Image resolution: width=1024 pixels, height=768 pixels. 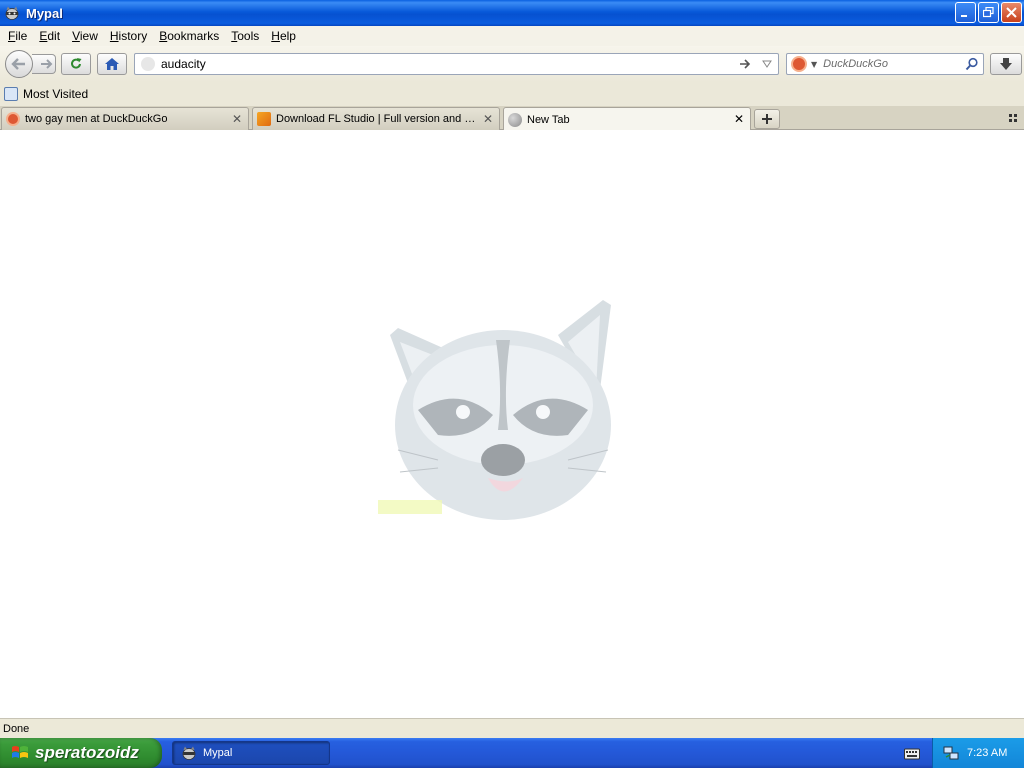 I want to click on forward-button, so click(x=44, y=64).